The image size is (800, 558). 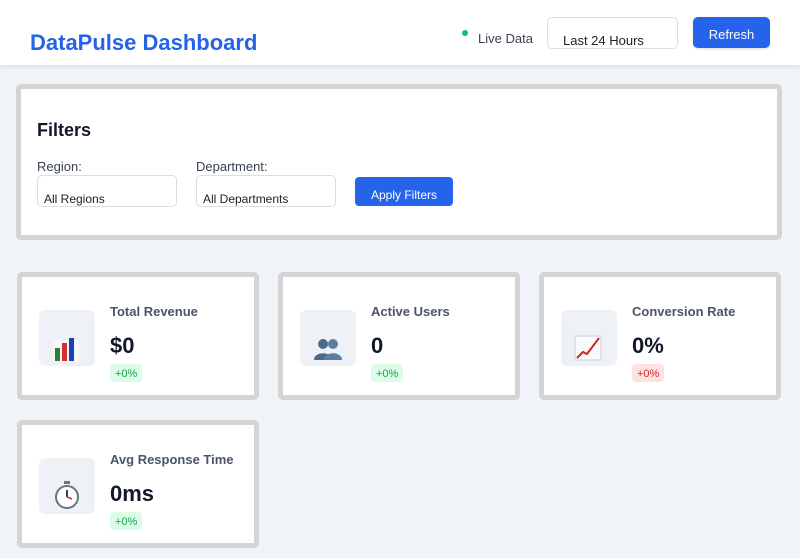 I want to click on users-icon, so click(x=328, y=338).